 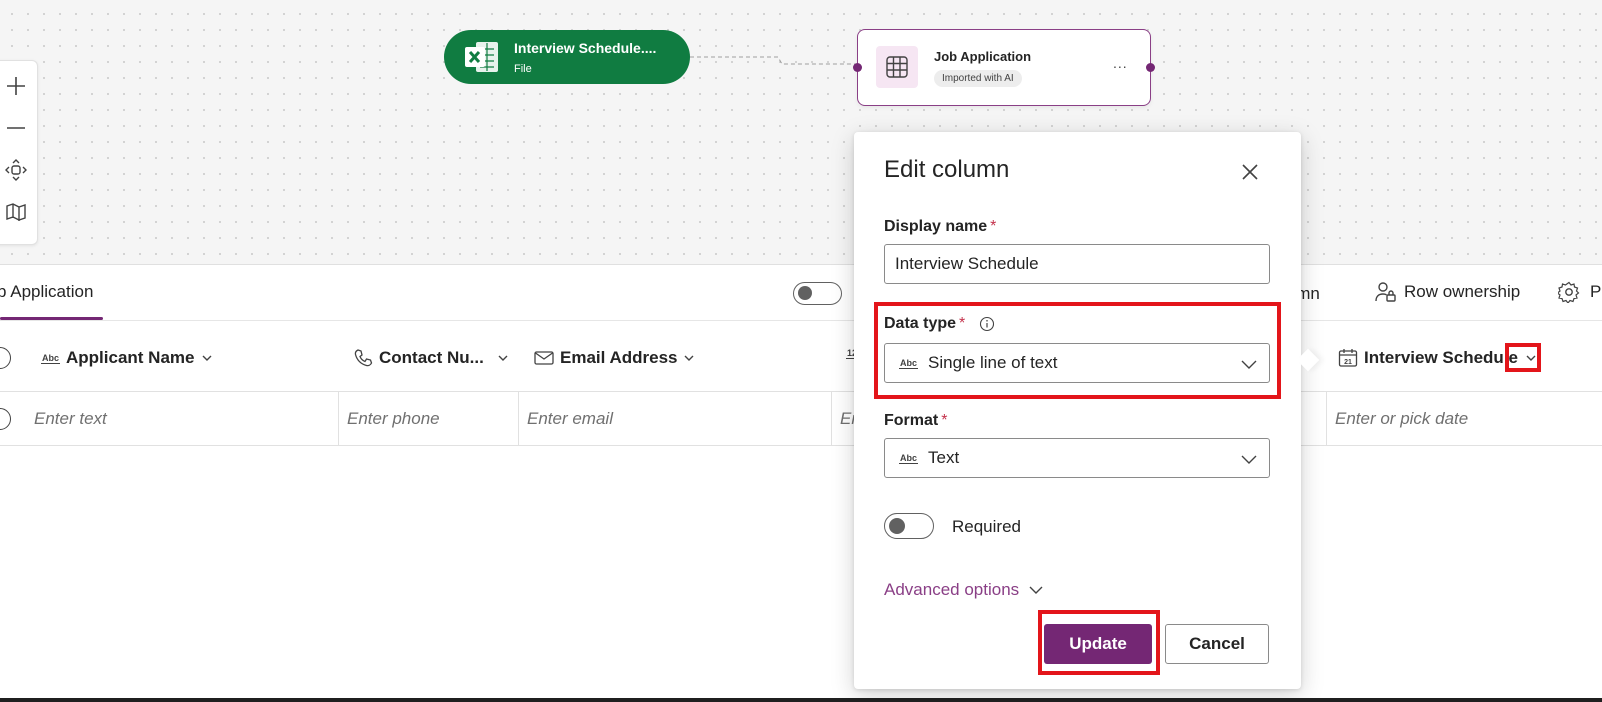 I want to click on tab-job-application: b Application, so click(x=46, y=292).